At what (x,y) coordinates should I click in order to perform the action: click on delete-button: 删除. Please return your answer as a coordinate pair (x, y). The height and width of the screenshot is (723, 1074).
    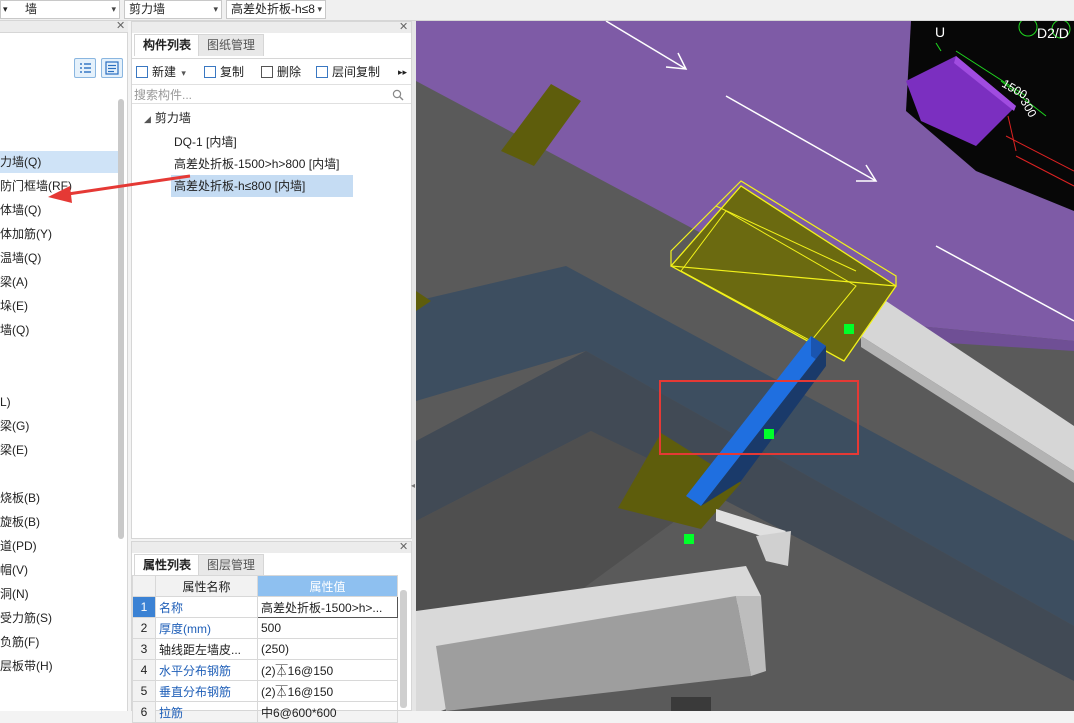
    Looking at the image, I should click on (281, 72).